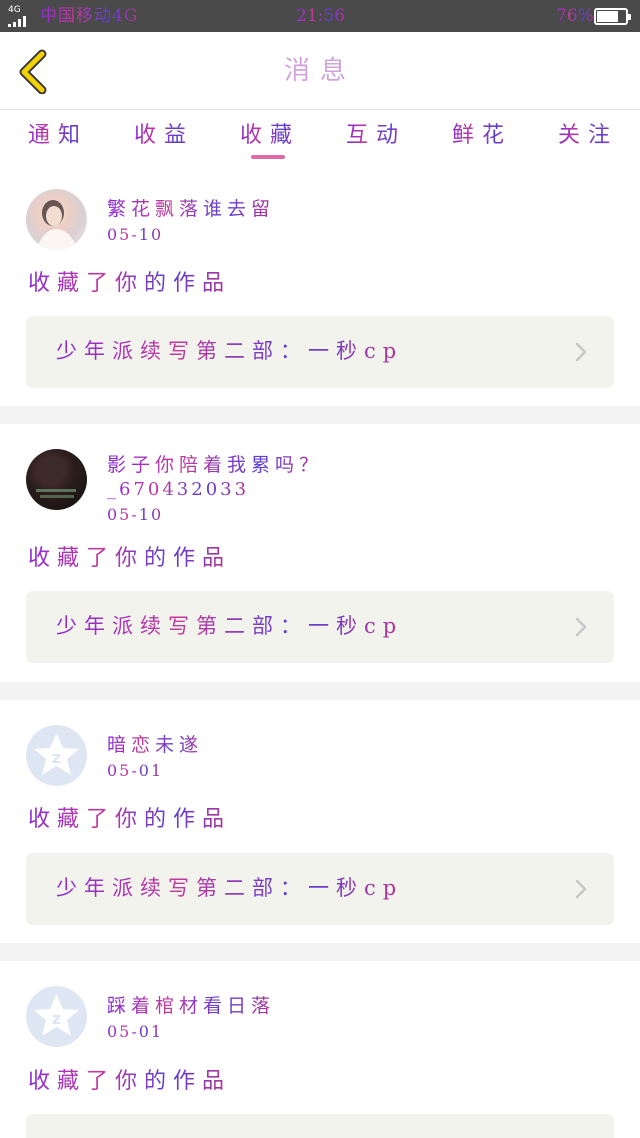 Image resolution: width=640 pixels, height=1138 pixels. What do you see at coordinates (320, 140) in the screenshot?
I see `tab-bar: 通知 收益 收藏 互动 鲜花 关注` at bounding box center [320, 140].